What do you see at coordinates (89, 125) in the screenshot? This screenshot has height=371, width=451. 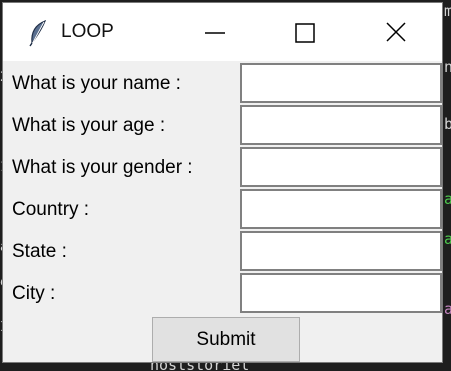 I see `age-label: What is your age :` at bounding box center [89, 125].